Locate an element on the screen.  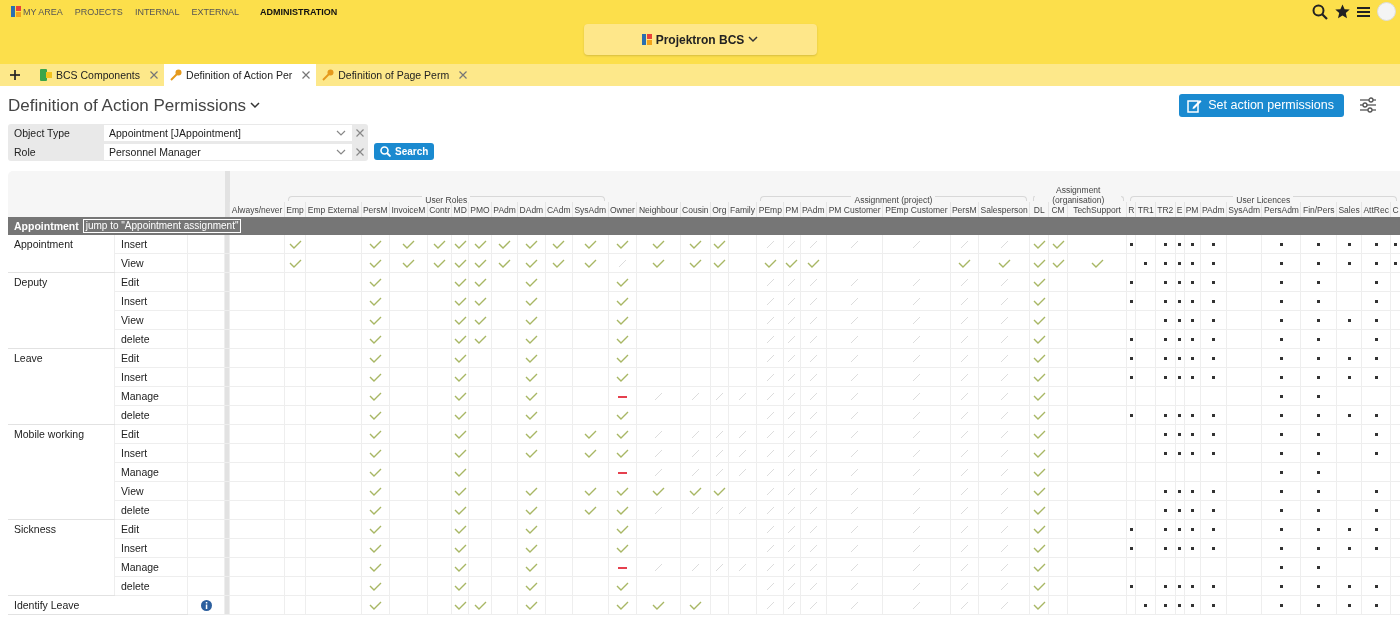
nav-item: PROJECTS is located at coordinates (98, 9).